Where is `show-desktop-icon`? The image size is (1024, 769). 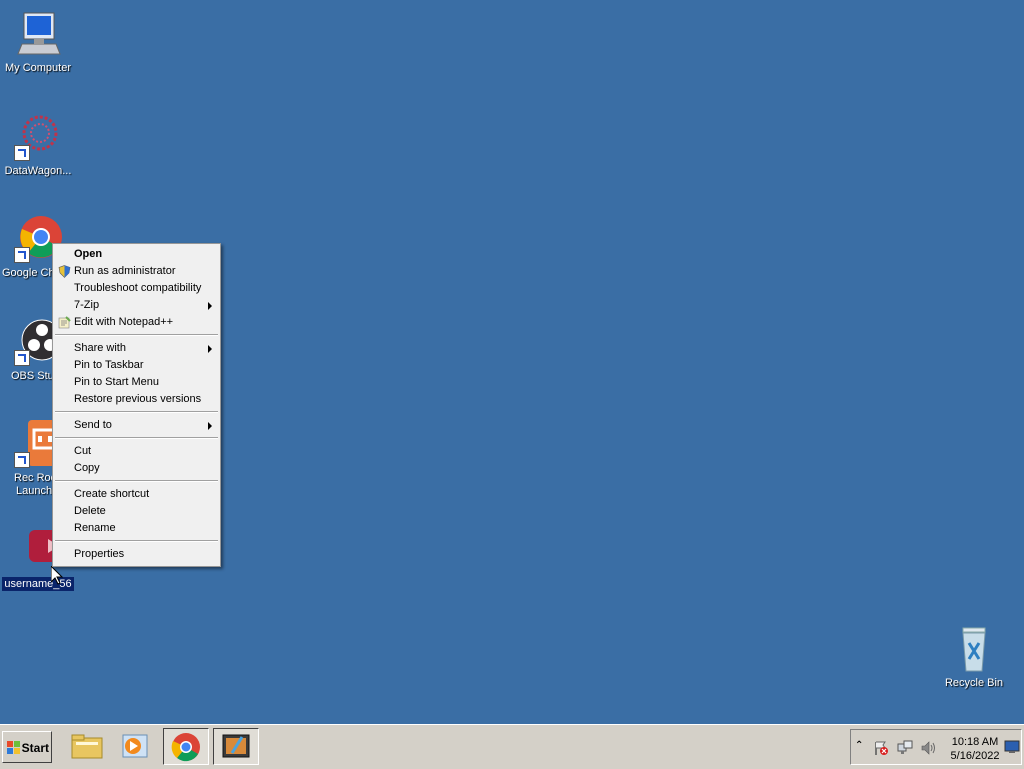 show-desktop-icon is located at coordinates (1012, 747).